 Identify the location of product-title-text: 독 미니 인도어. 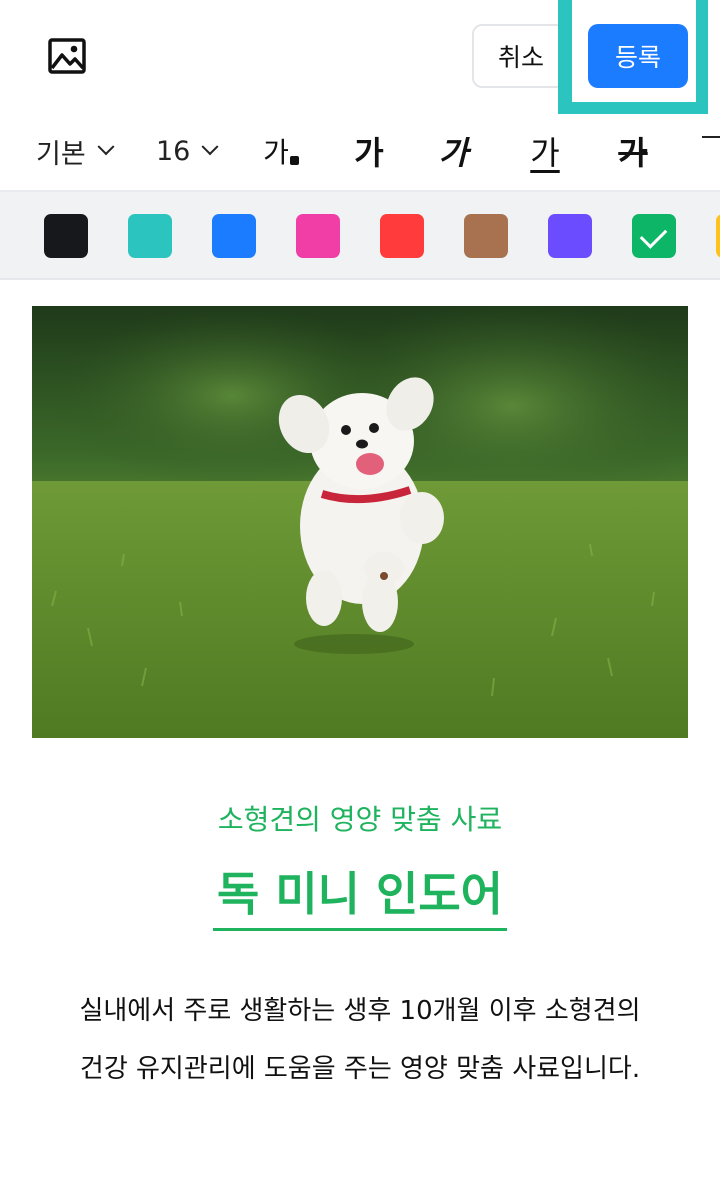
(360, 894).